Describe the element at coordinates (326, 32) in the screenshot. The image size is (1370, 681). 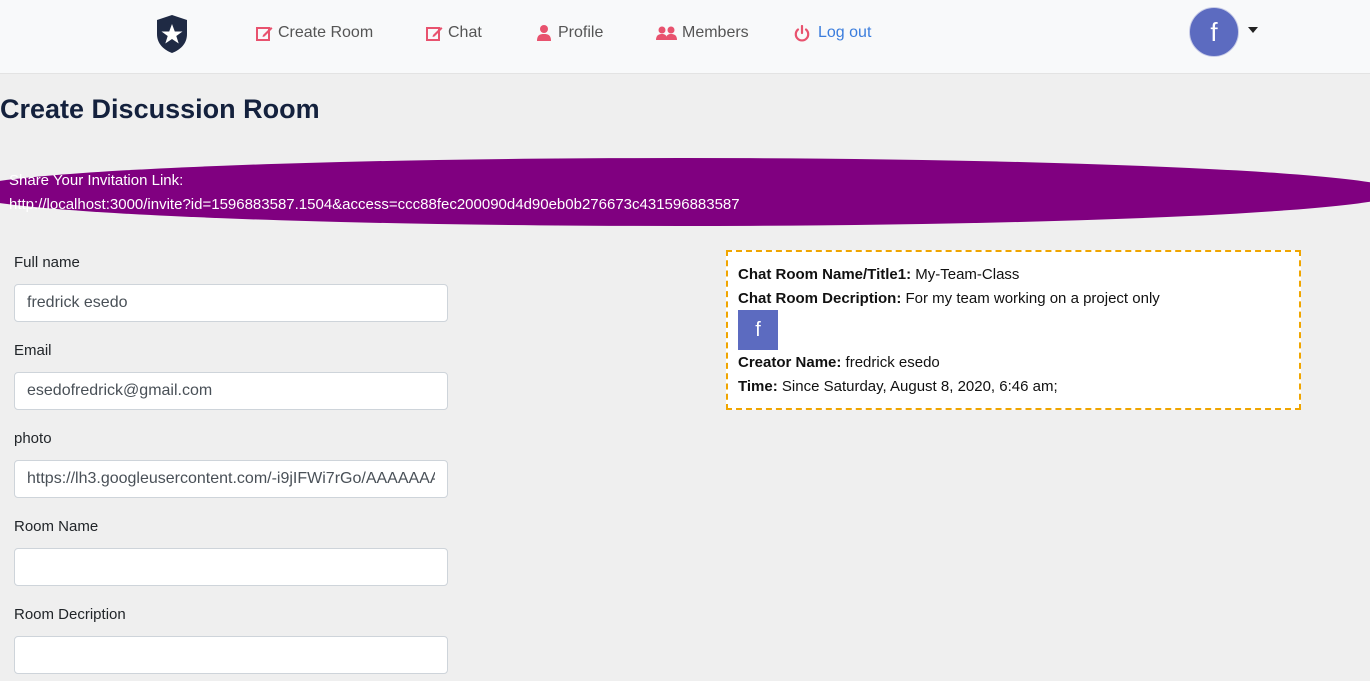
I see `nav-create-room-label: Create Room` at that location.